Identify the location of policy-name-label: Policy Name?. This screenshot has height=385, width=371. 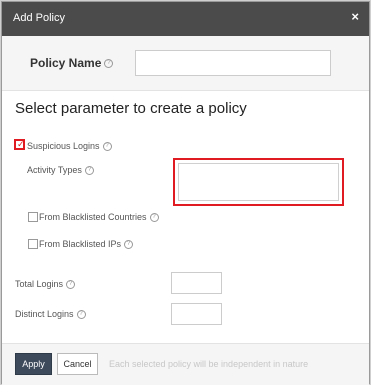
(72, 63).